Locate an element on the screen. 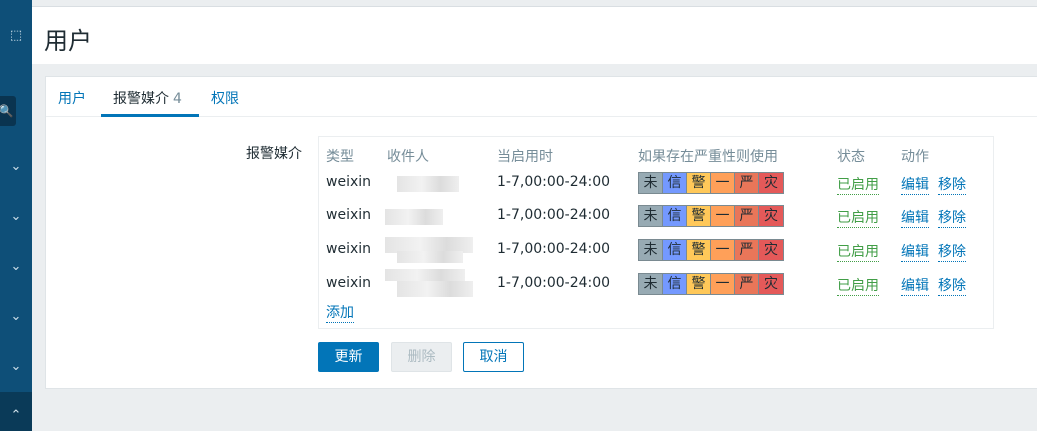 Image resolution: width=1037 pixels, height=431 pixels. column-header-recipient: 收件人 is located at coordinates (408, 157).